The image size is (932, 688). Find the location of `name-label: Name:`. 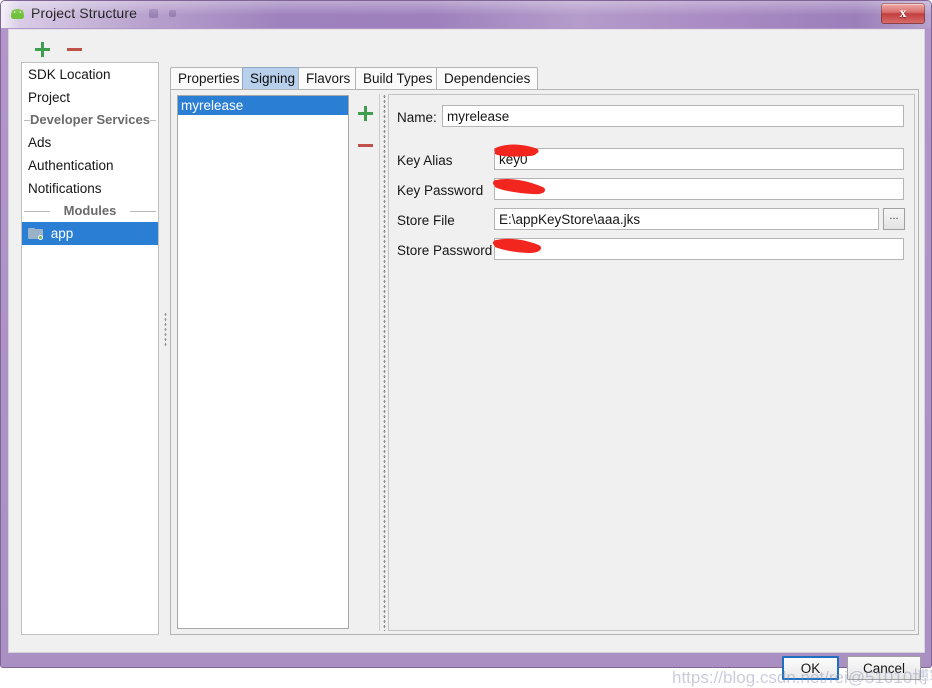

name-label: Name: is located at coordinates (417, 117).